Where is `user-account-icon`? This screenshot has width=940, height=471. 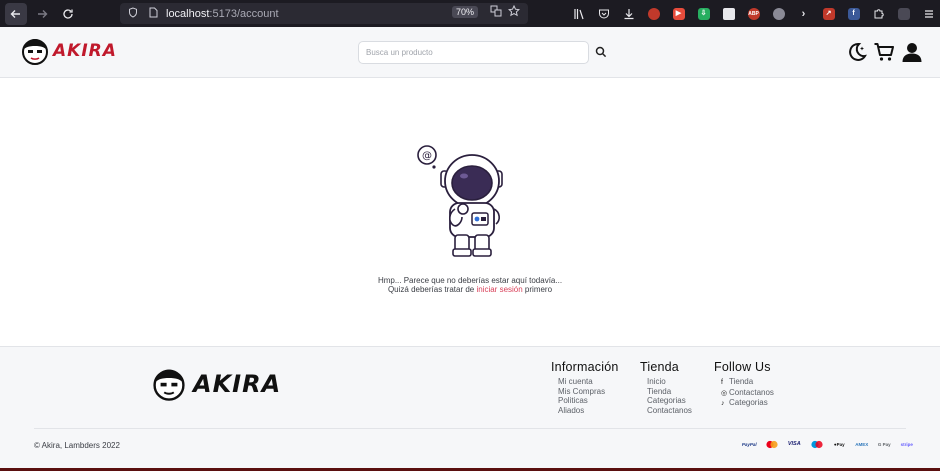
user-account-icon is located at coordinates (912, 52).